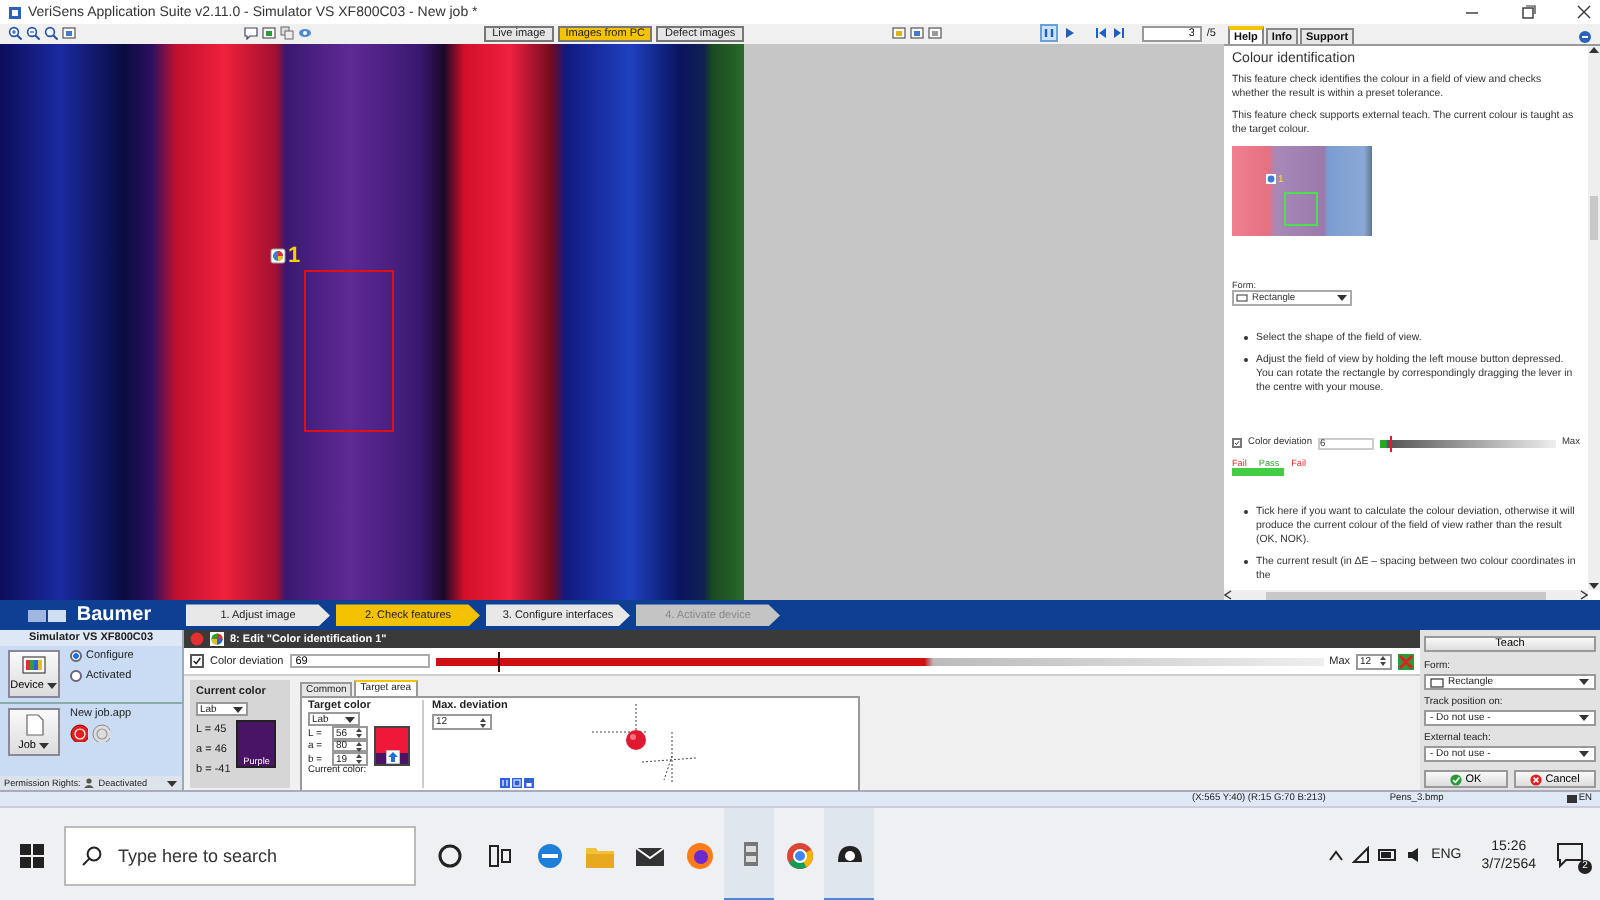 Image resolution: width=1600 pixels, height=900 pixels. I want to click on plot-view-icon, so click(505, 783).